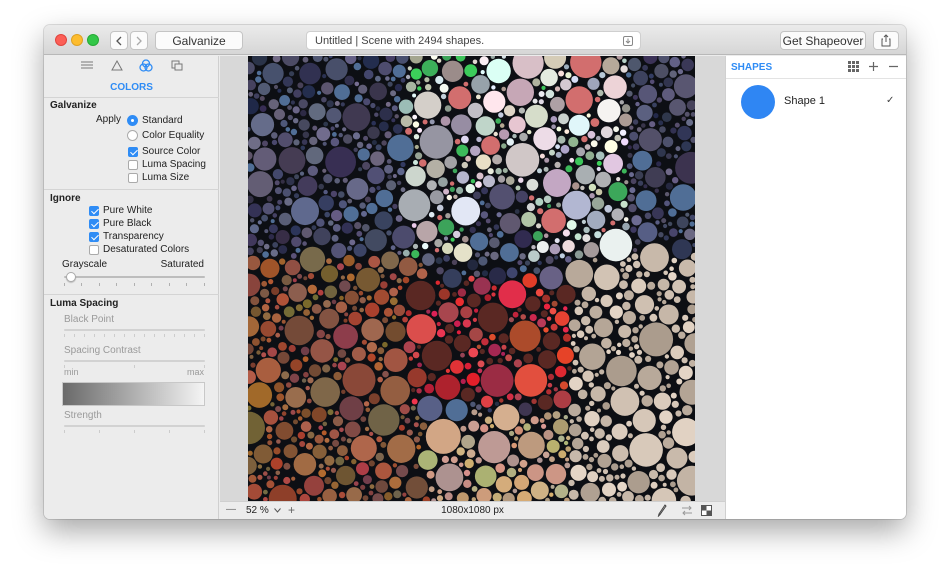 The image size is (950, 583). What do you see at coordinates (128, 210) in the screenshot?
I see `pure-white-label: Pure White` at bounding box center [128, 210].